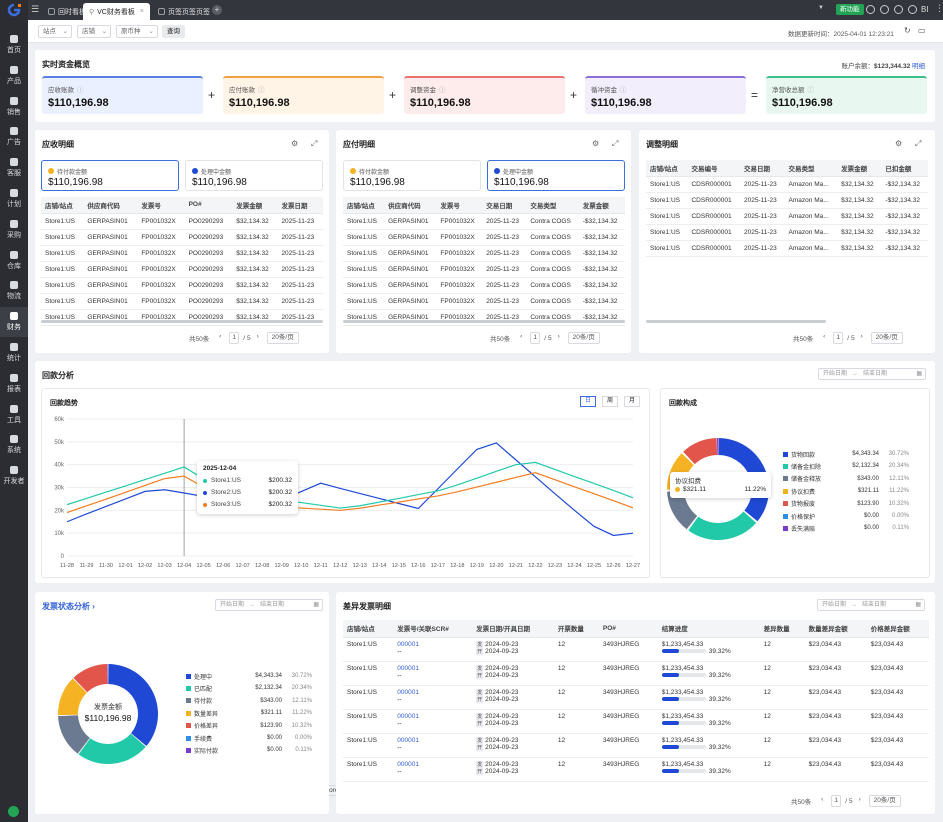  What do you see at coordinates (884, 9) in the screenshot?
I see `message-icon` at bounding box center [884, 9].